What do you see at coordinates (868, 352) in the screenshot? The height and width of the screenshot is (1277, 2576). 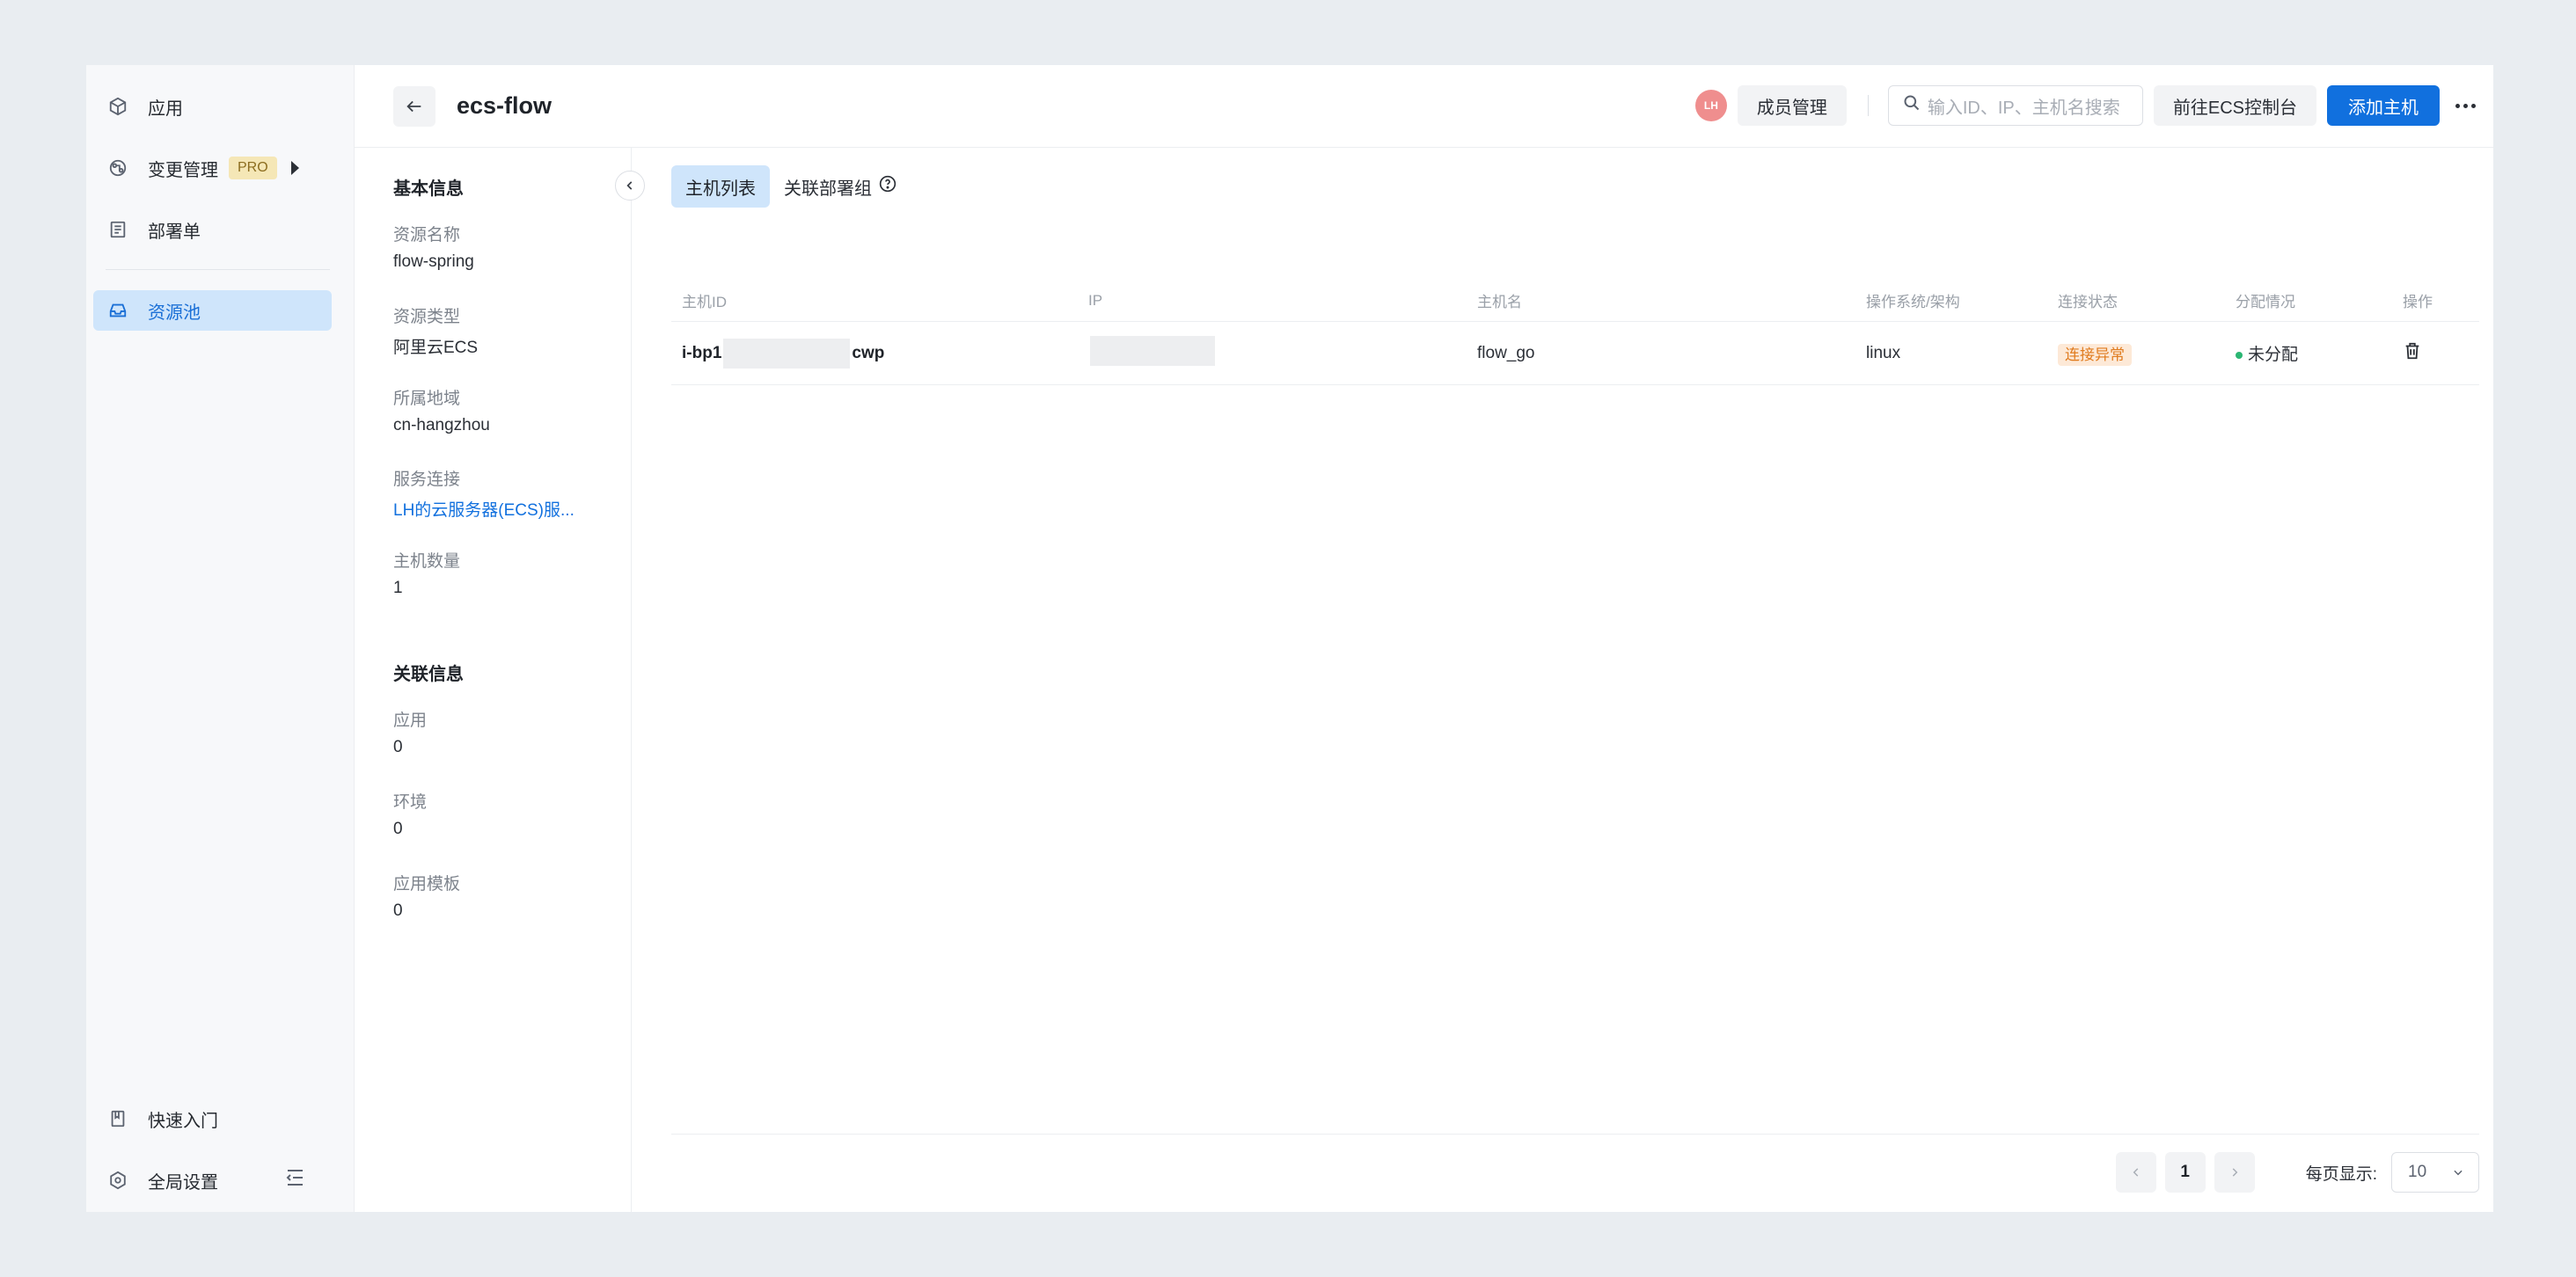 I see `host-id-suffix: cwp` at bounding box center [868, 352].